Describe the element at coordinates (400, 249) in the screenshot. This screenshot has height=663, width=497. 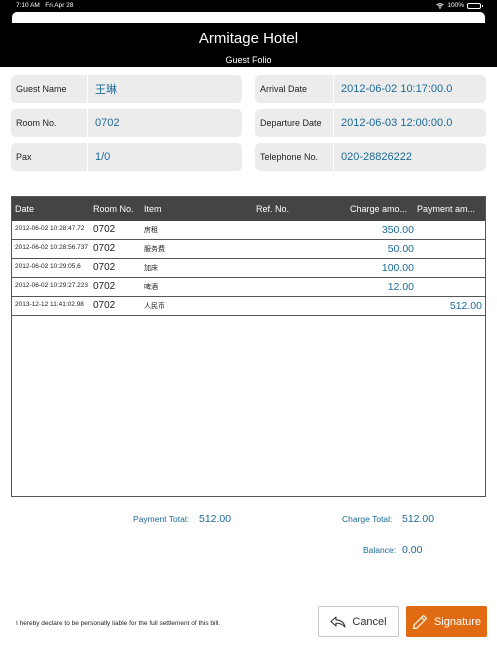
I see `row-charge: 50.00` at that location.